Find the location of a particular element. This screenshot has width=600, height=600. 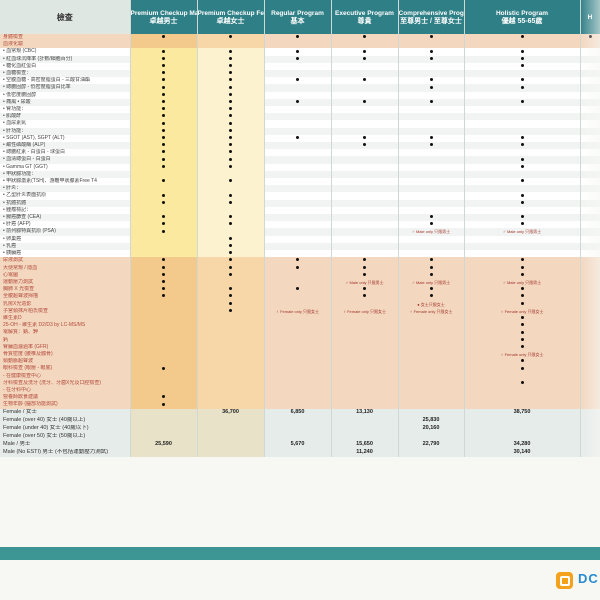

column-title-en: Regular Program is located at coordinates (297, 13).